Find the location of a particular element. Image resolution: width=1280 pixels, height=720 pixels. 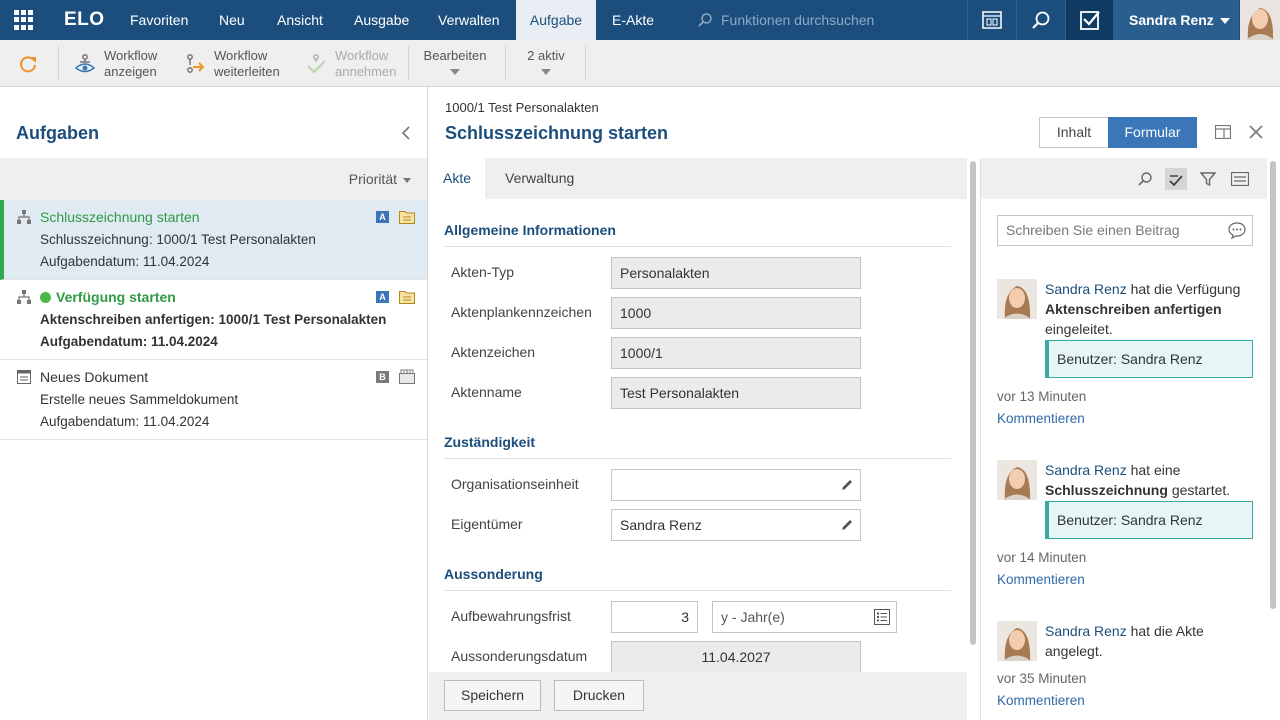

list-icon is located at coordinates (882, 617).